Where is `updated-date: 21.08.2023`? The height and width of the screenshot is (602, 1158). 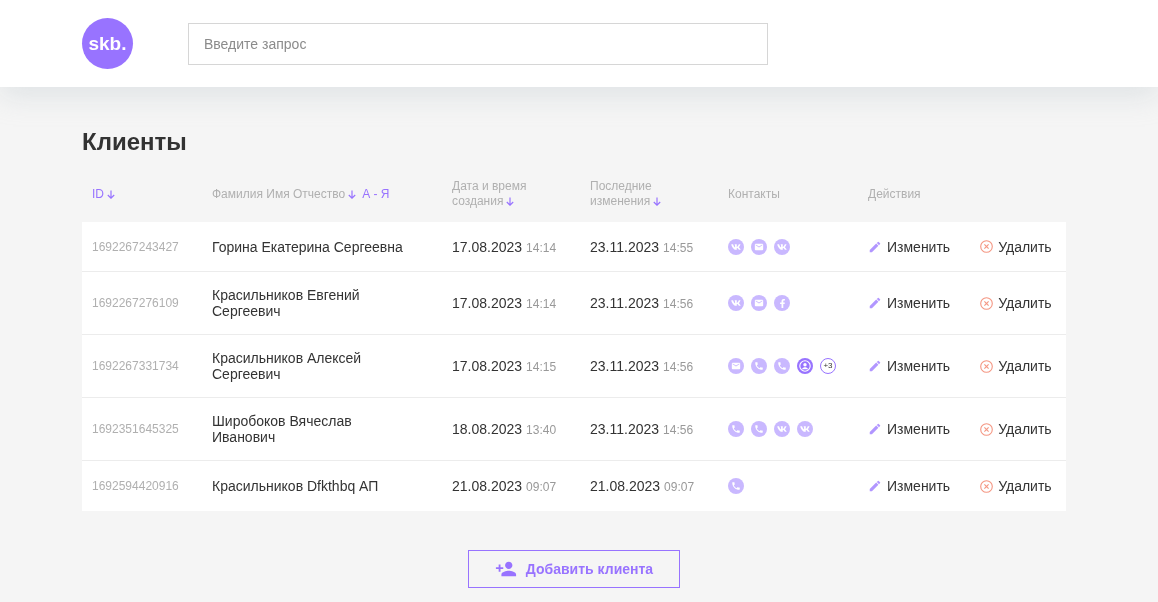
updated-date: 21.08.2023 is located at coordinates (625, 486).